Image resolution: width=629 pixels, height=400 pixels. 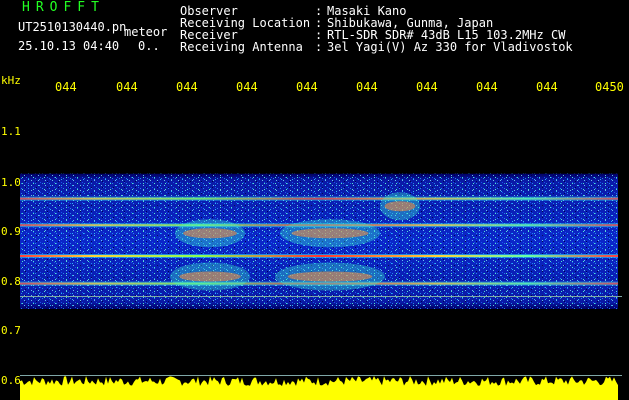 I want to click on app-title: HROFFT, so click(x=63, y=7).